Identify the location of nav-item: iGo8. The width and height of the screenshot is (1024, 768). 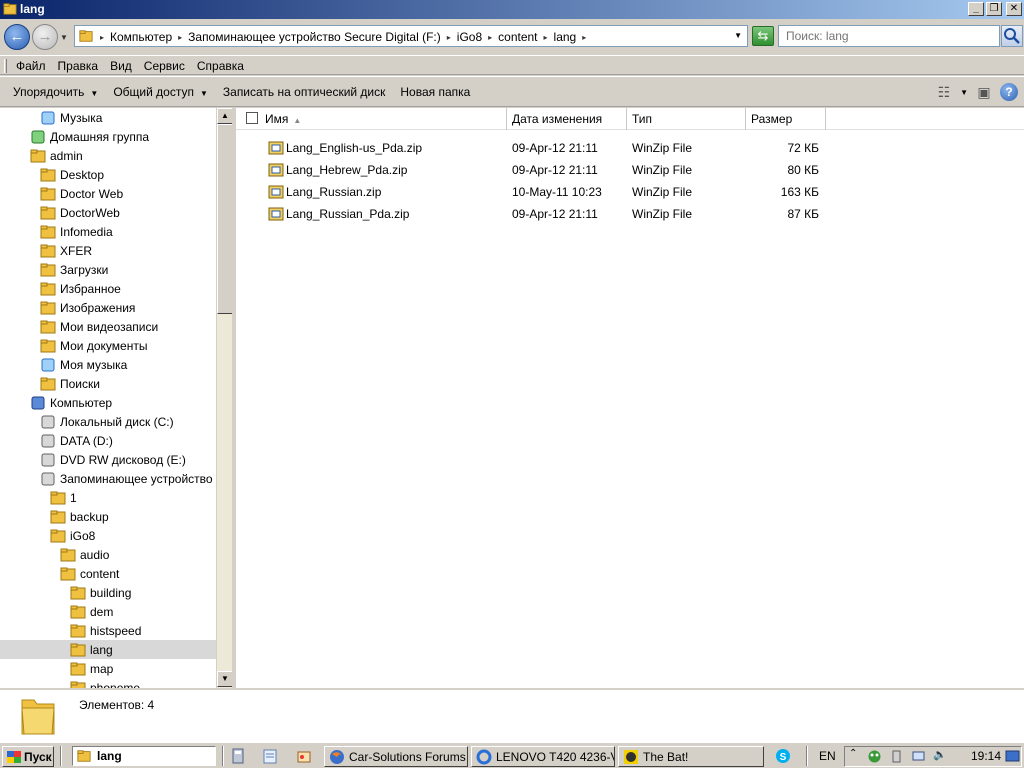
(108, 535).